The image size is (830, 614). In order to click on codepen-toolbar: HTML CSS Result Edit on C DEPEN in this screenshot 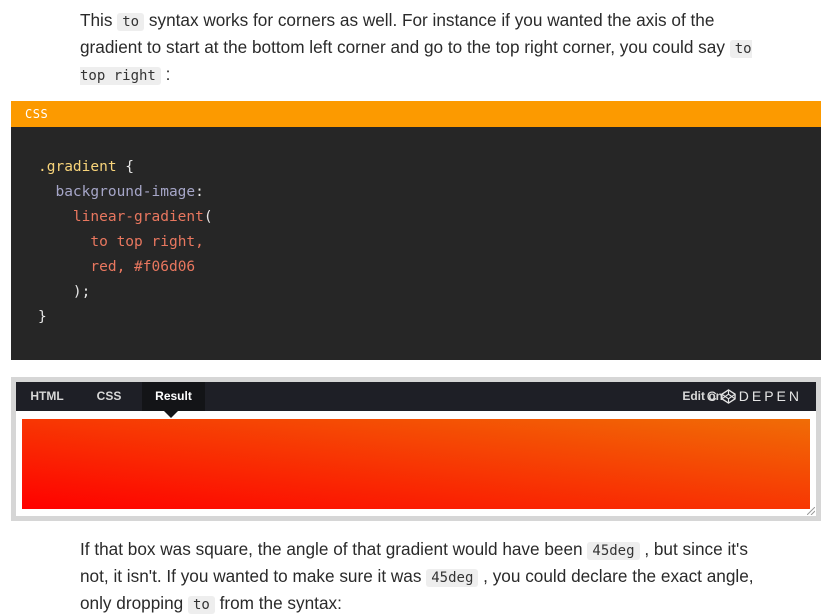, I will do `click(416, 396)`.